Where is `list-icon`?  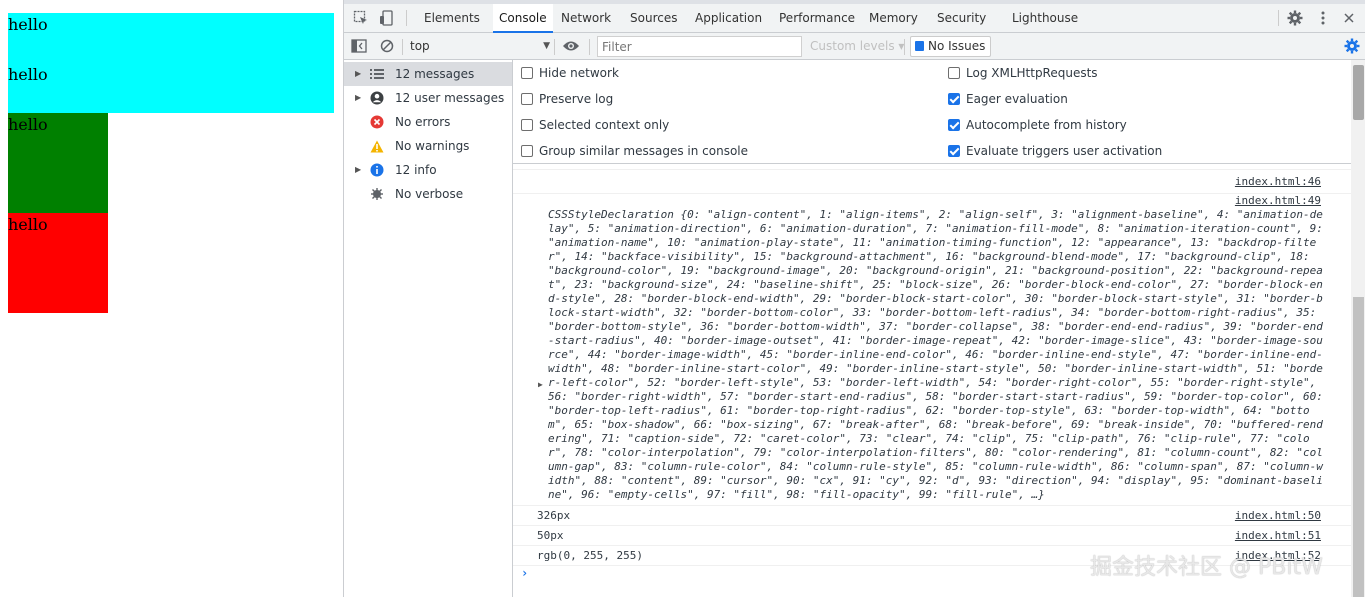 list-icon is located at coordinates (377, 74).